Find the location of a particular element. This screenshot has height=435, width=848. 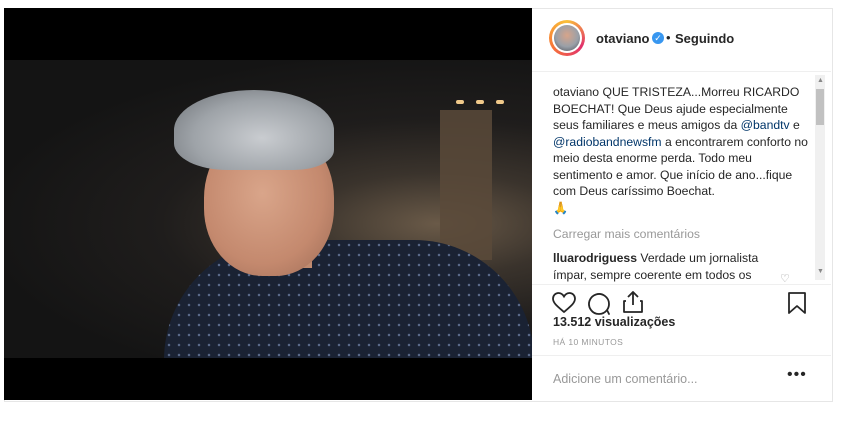

caption-username: otaviano is located at coordinates (576, 92).